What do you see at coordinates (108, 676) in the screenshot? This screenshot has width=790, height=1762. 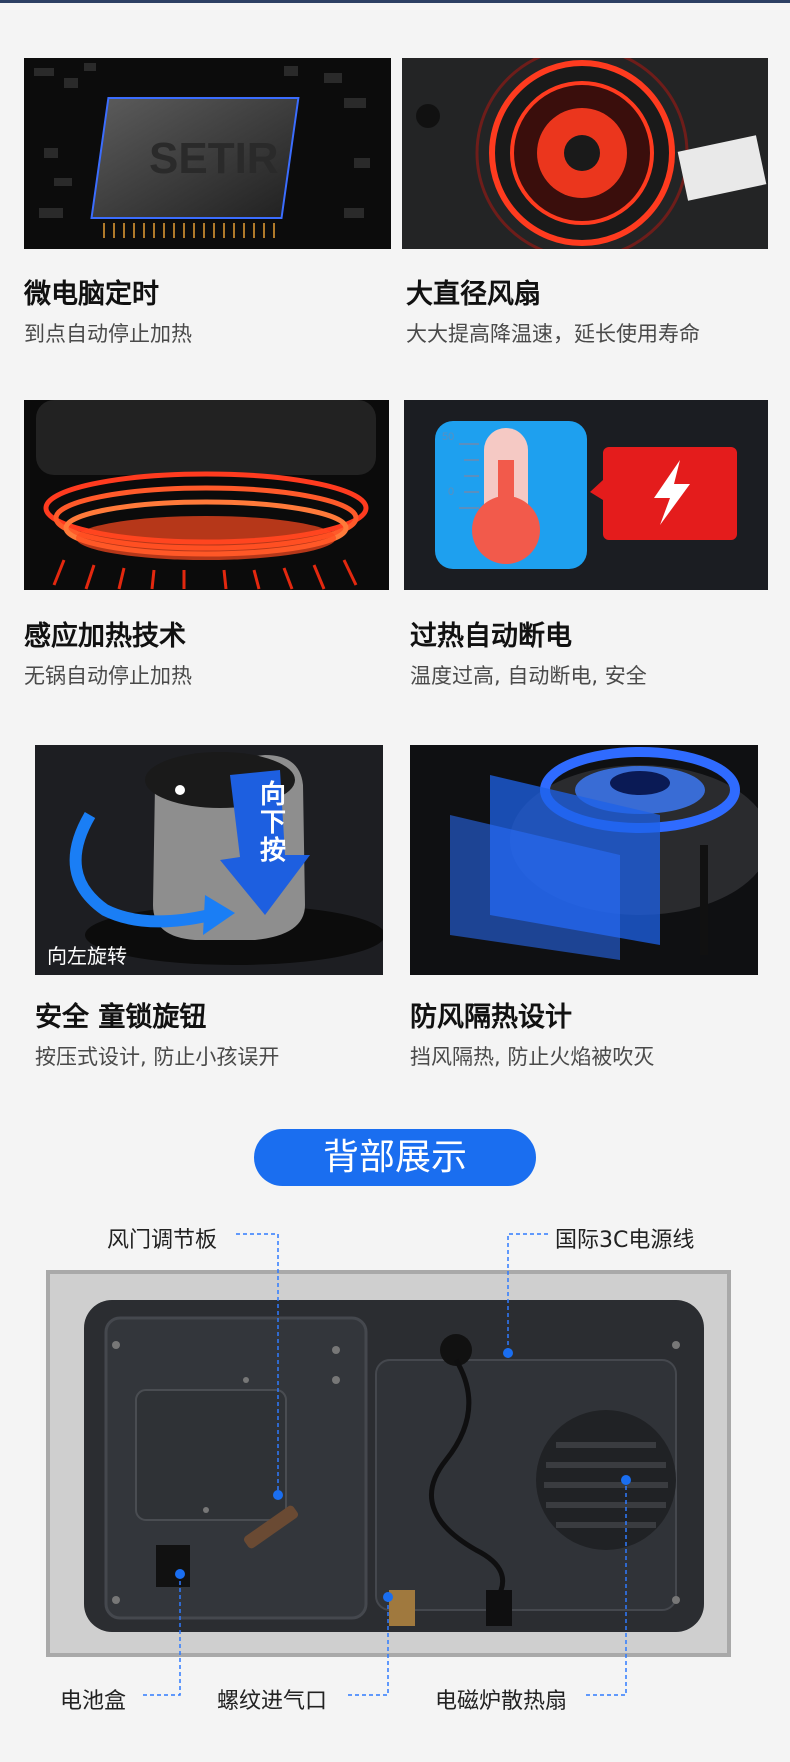 I see `feature-subtitle-induction: 无锅自动停止加热` at bounding box center [108, 676].